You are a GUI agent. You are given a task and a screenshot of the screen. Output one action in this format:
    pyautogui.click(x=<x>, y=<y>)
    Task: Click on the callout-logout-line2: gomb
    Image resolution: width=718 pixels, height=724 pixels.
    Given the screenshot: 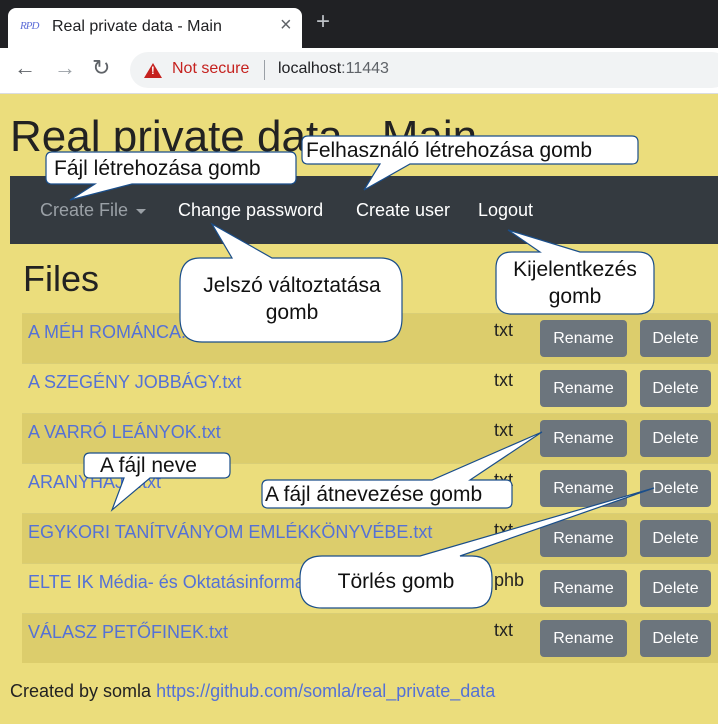 What is the action you would take?
    pyautogui.click(x=575, y=296)
    